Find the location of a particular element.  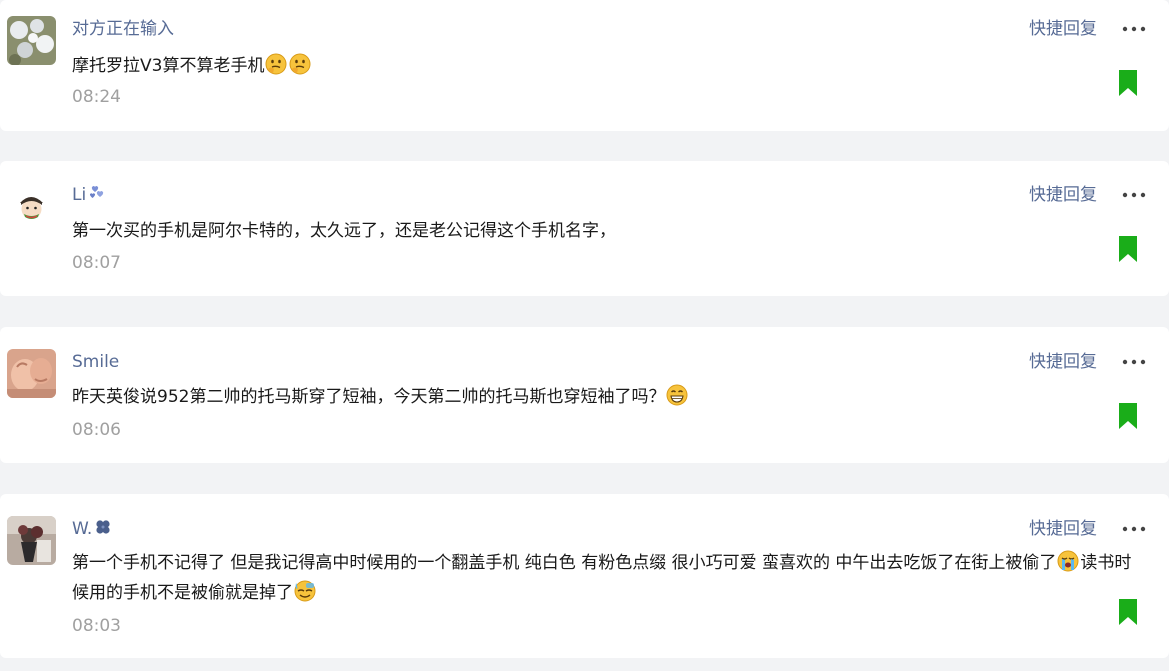

timestamp: 08:07 is located at coordinates (96, 263).